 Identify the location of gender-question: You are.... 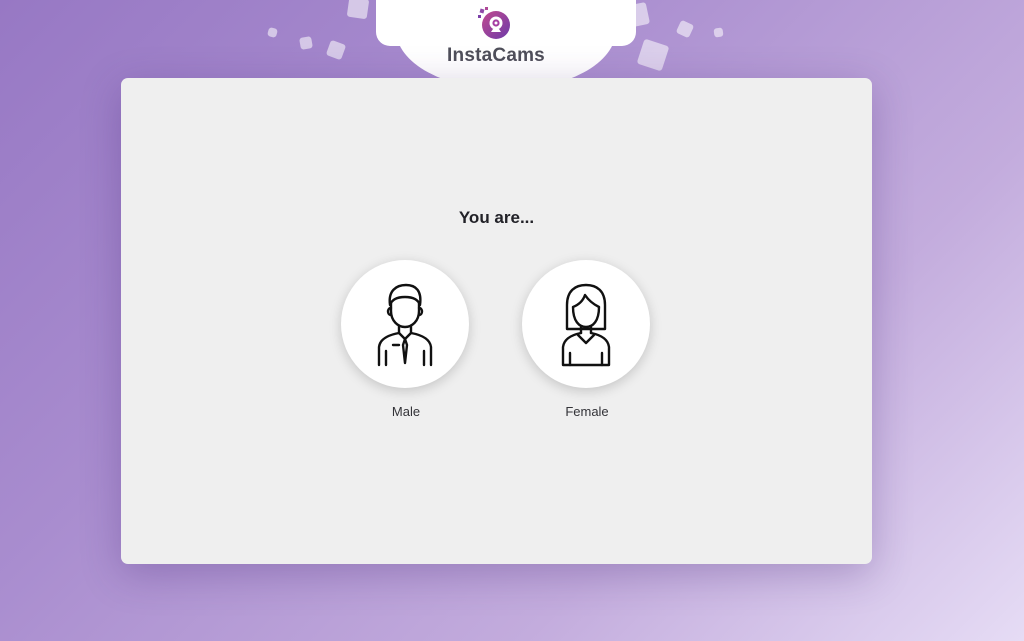
(496, 217).